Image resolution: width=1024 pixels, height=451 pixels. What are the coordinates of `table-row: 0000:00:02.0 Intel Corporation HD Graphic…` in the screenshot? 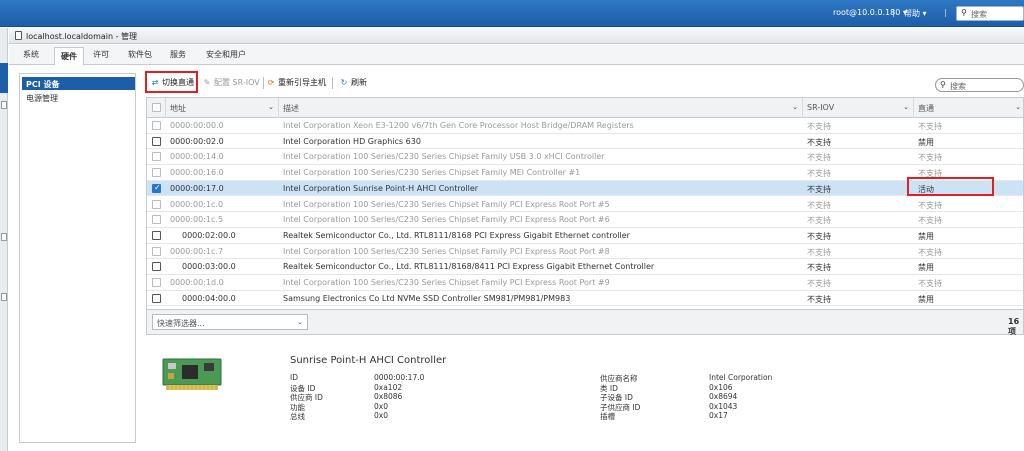 It's located at (585, 142).